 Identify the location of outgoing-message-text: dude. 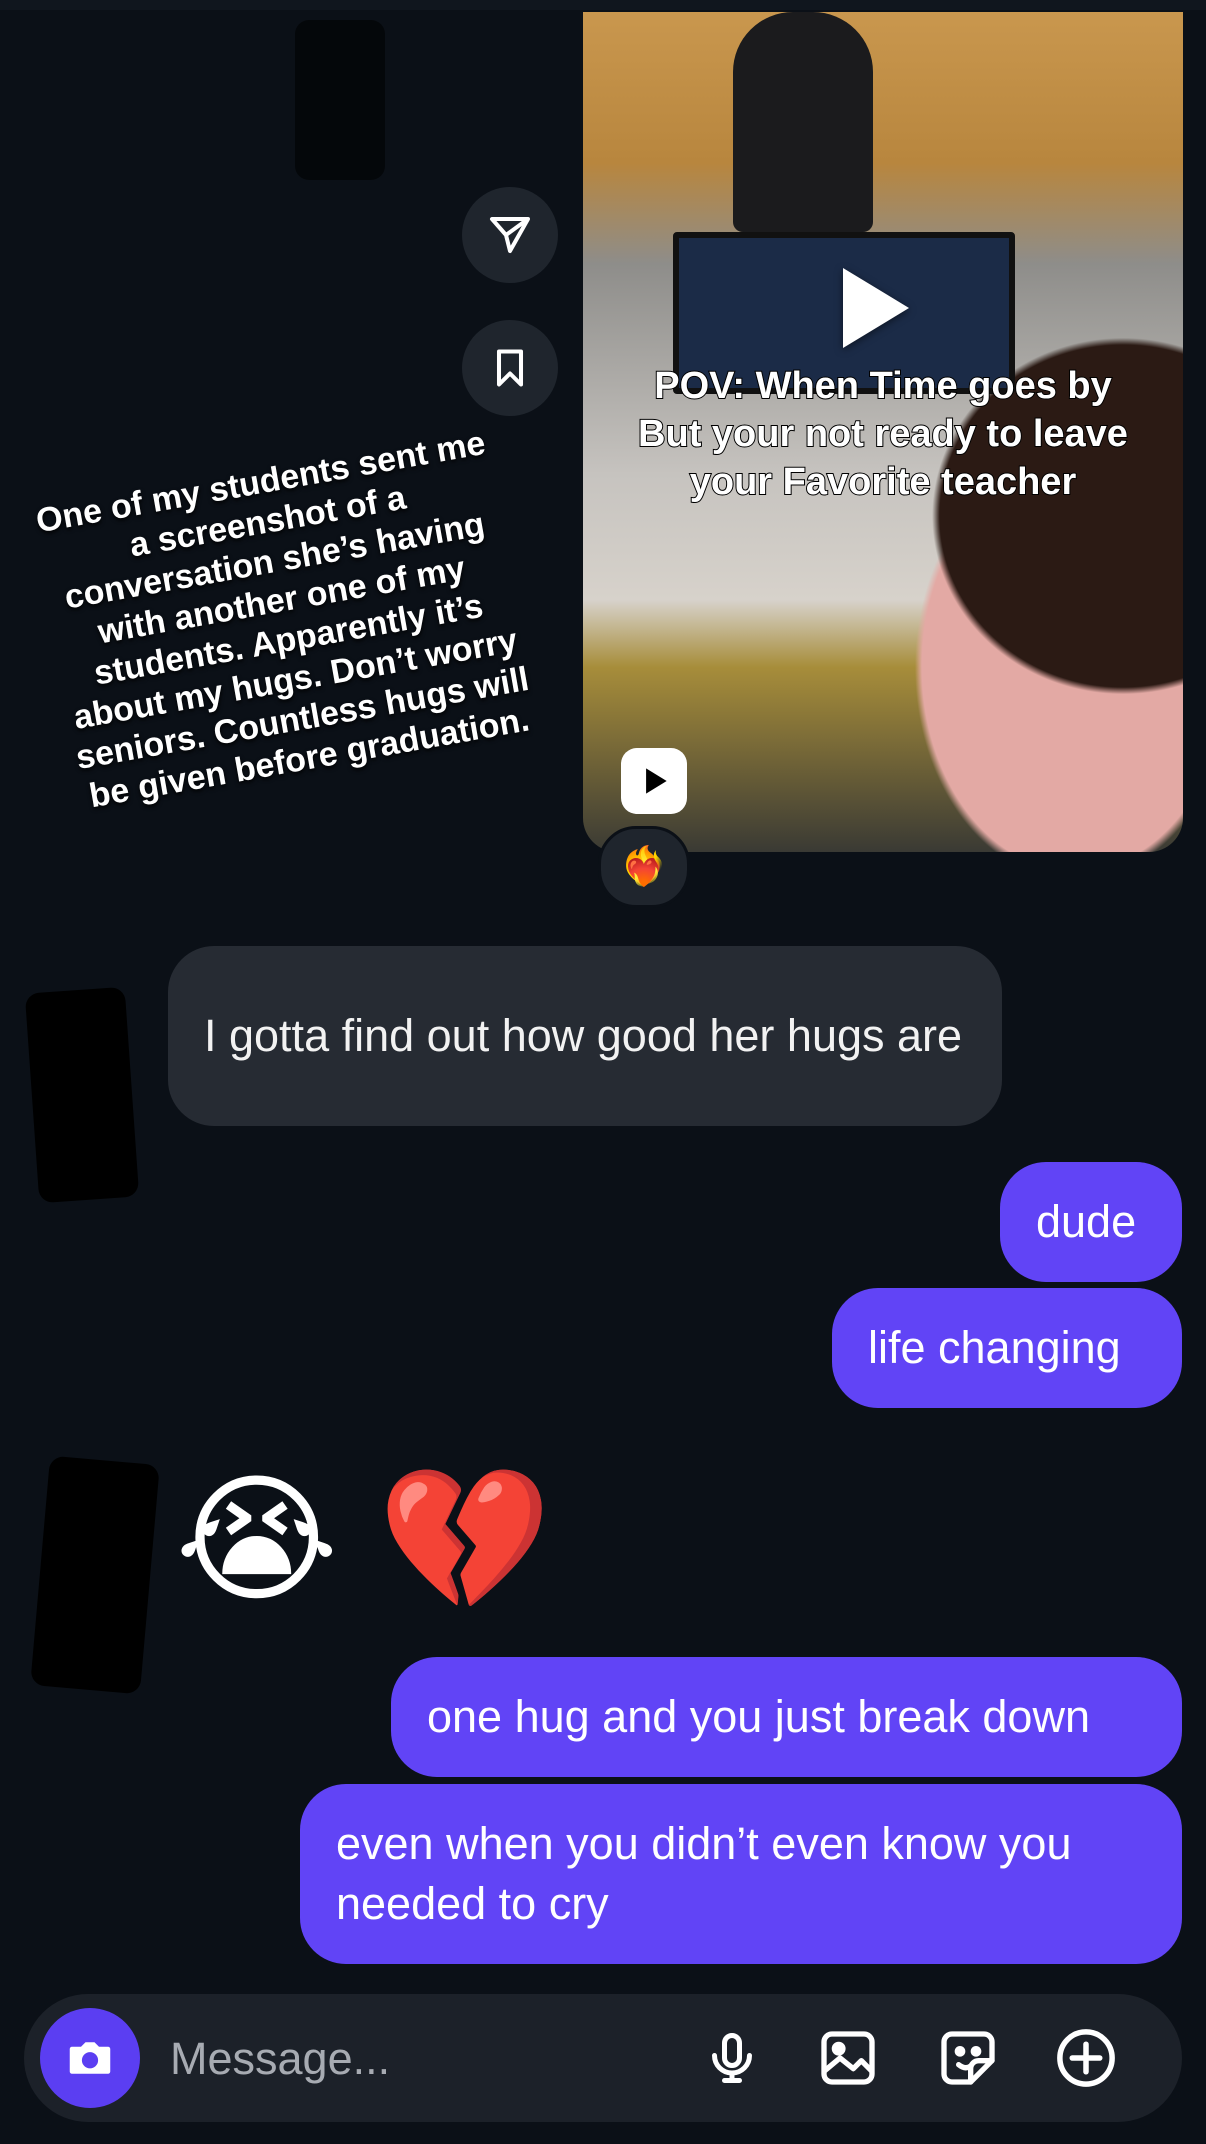
(1086, 1221).